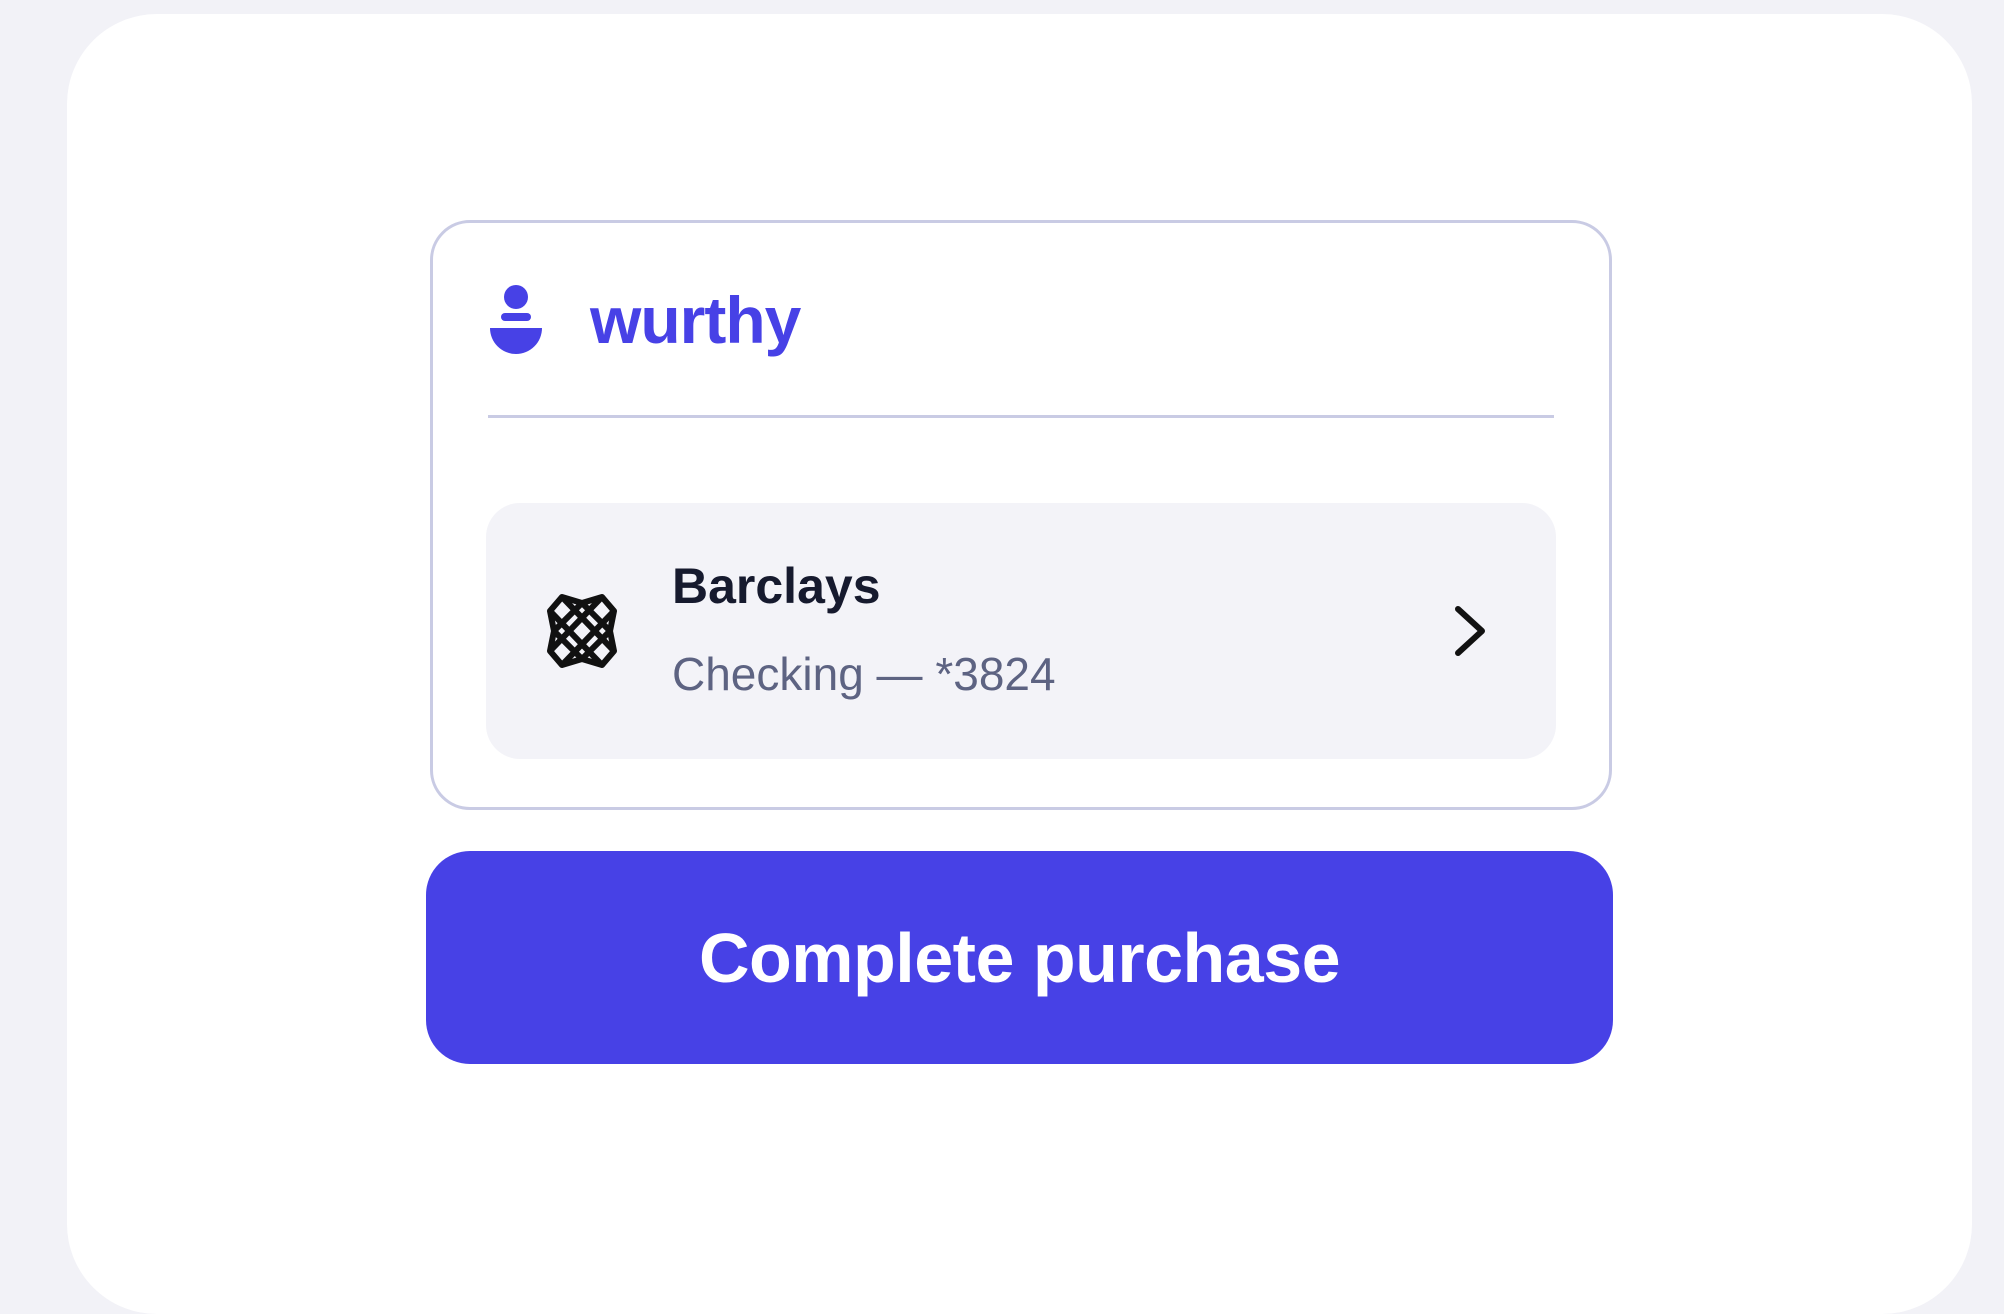  Describe the element at coordinates (1021, 416) in the screenshot. I see `divider` at that location.